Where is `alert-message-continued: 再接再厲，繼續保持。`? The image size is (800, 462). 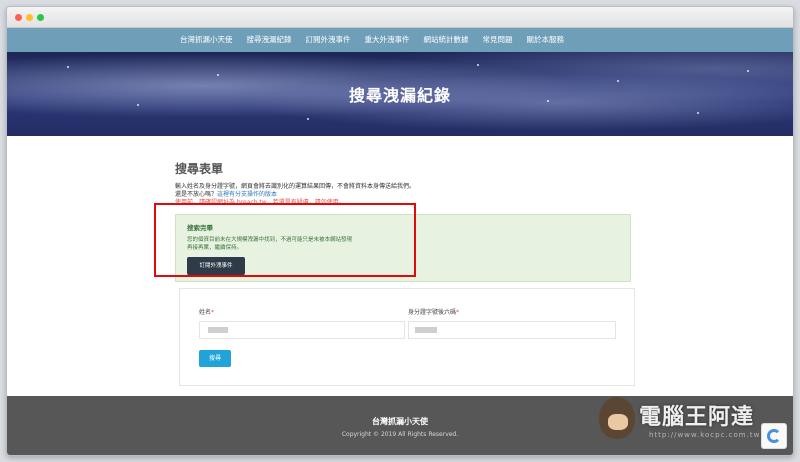 alert-message-continued: 再接再厲，繼續保持。 is located at coordinates (215, 248).